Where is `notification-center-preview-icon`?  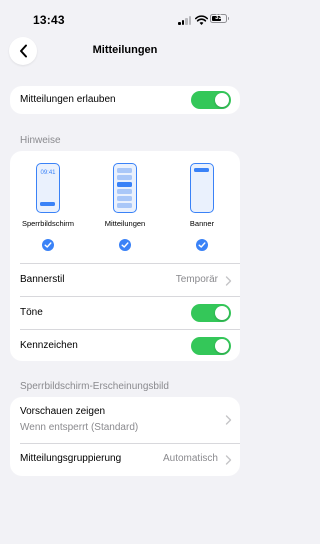
notification-center-preview-icon is located at coordinates (125, 188).